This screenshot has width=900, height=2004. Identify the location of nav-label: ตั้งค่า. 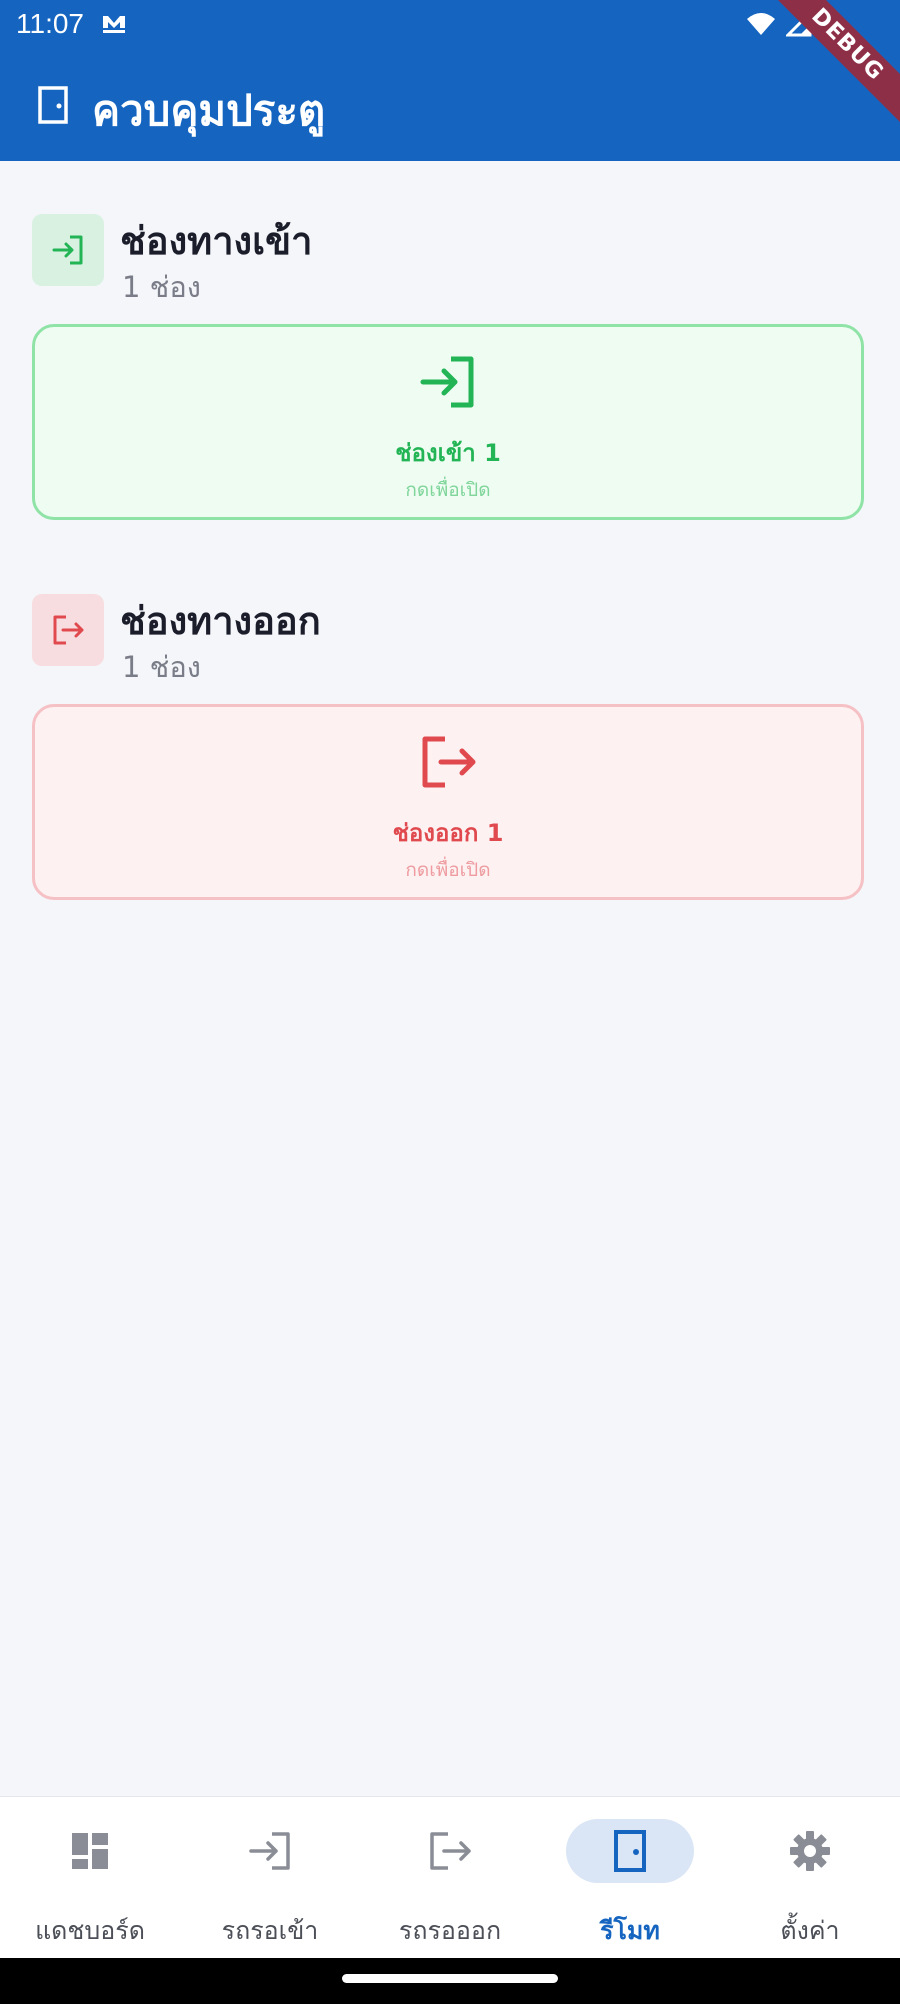
(810, 1930).